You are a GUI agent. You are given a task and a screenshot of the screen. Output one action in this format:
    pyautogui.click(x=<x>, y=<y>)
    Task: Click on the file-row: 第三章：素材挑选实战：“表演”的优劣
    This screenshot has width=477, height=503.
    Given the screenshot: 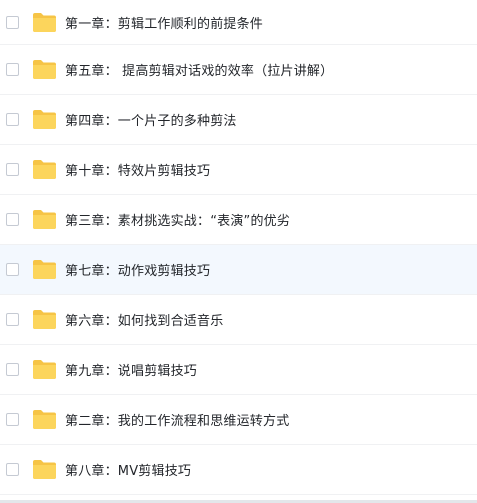 What is the action you would take?
    pyautogui.click(x=238, y=220)
    